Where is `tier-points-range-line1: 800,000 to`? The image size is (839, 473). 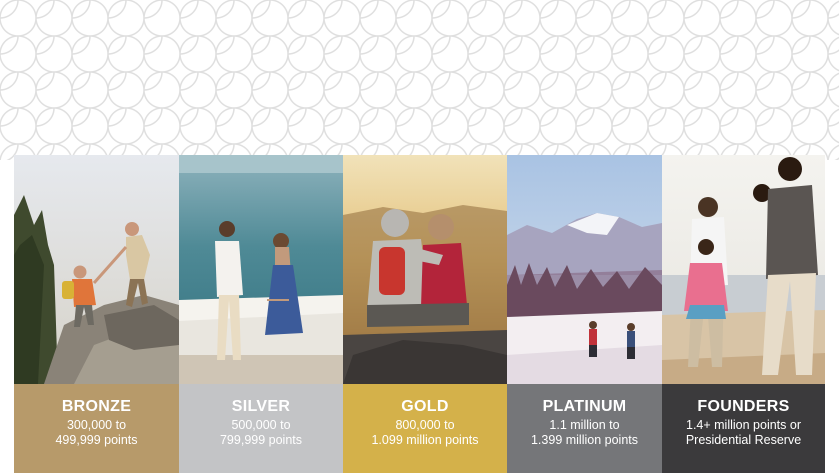
tier-points-range-line1: 800,000 to is located at coordinates (425, 425).